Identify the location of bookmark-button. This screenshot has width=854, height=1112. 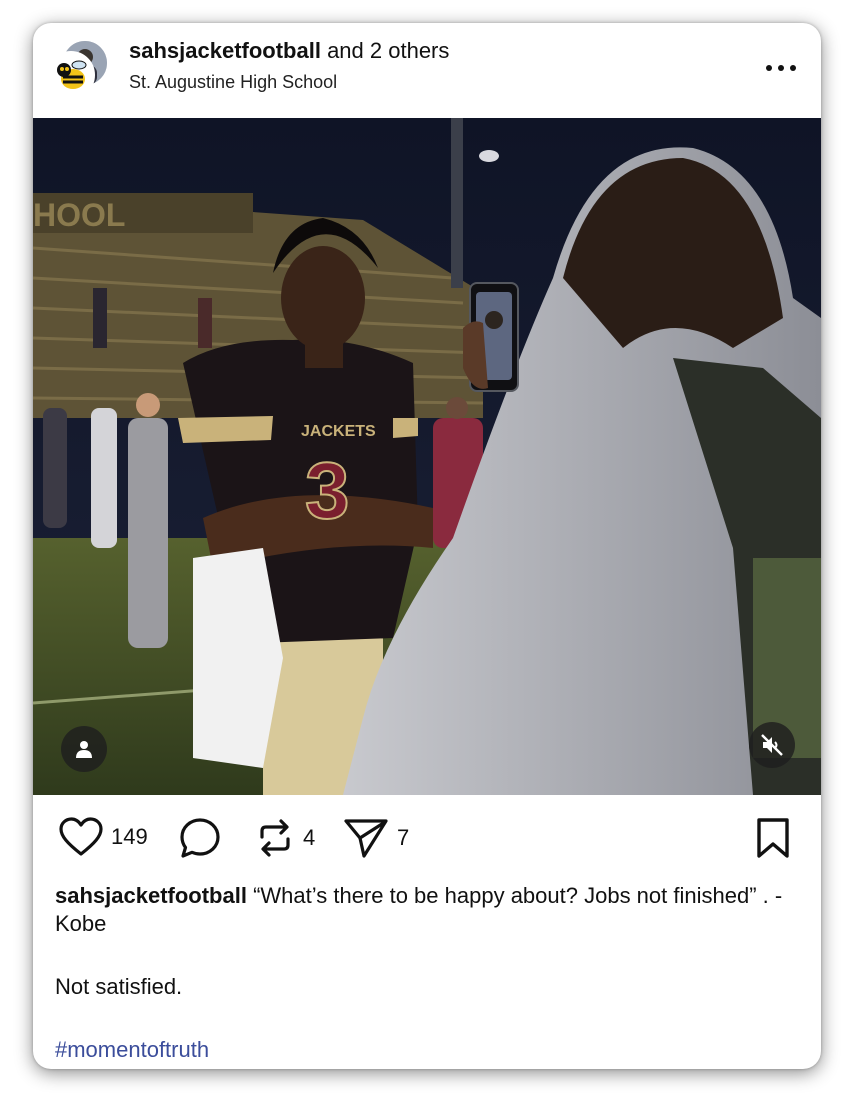
(773, 838).